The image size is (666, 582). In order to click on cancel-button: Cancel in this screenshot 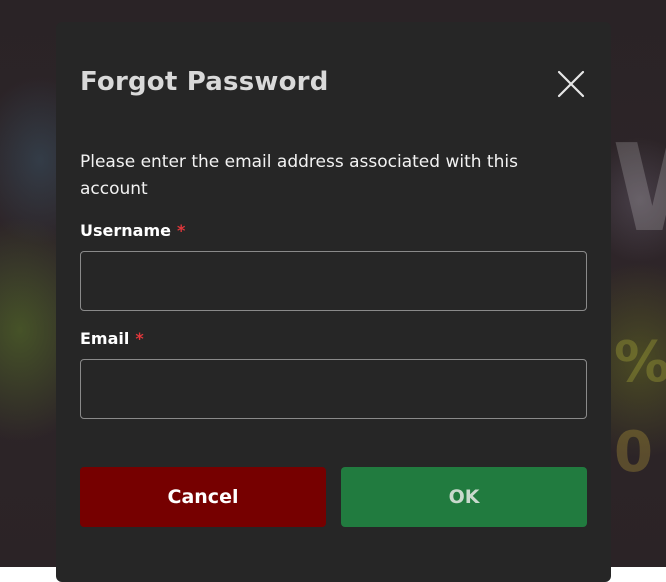, I will do `click(203, 497)`.